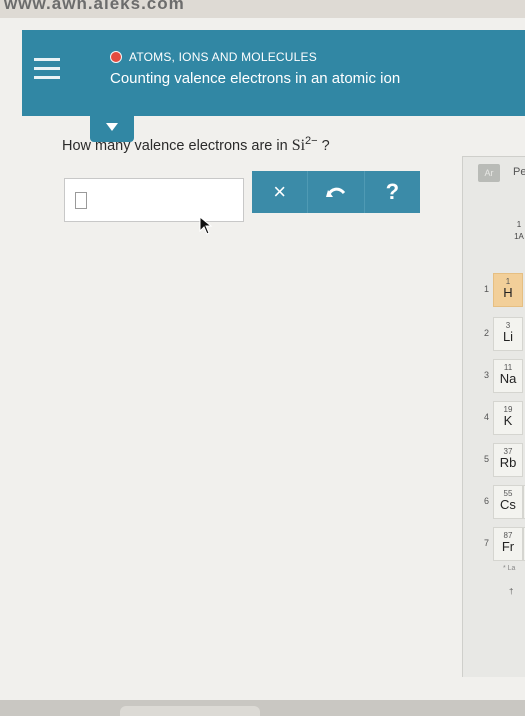 Image resolution: width=525 pixels, height=716 pixels. What do you see at coordinates (486, 459) in the screenshot?
I see `period-label: 5` at bounding box center [486, 459].